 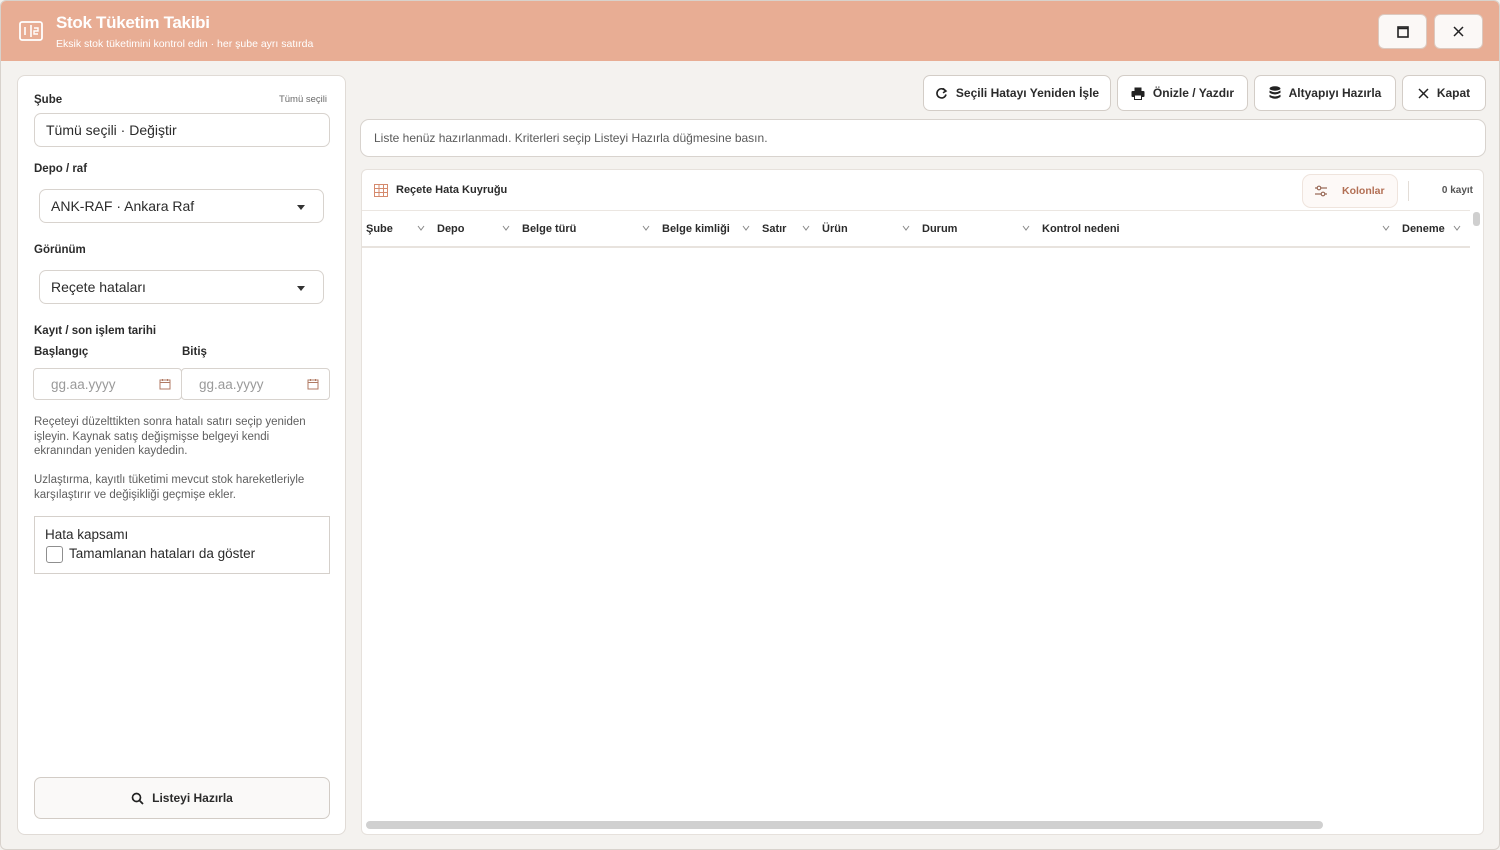 I want to click on end-date-label: Bitiş, so click(x=194, y=352).